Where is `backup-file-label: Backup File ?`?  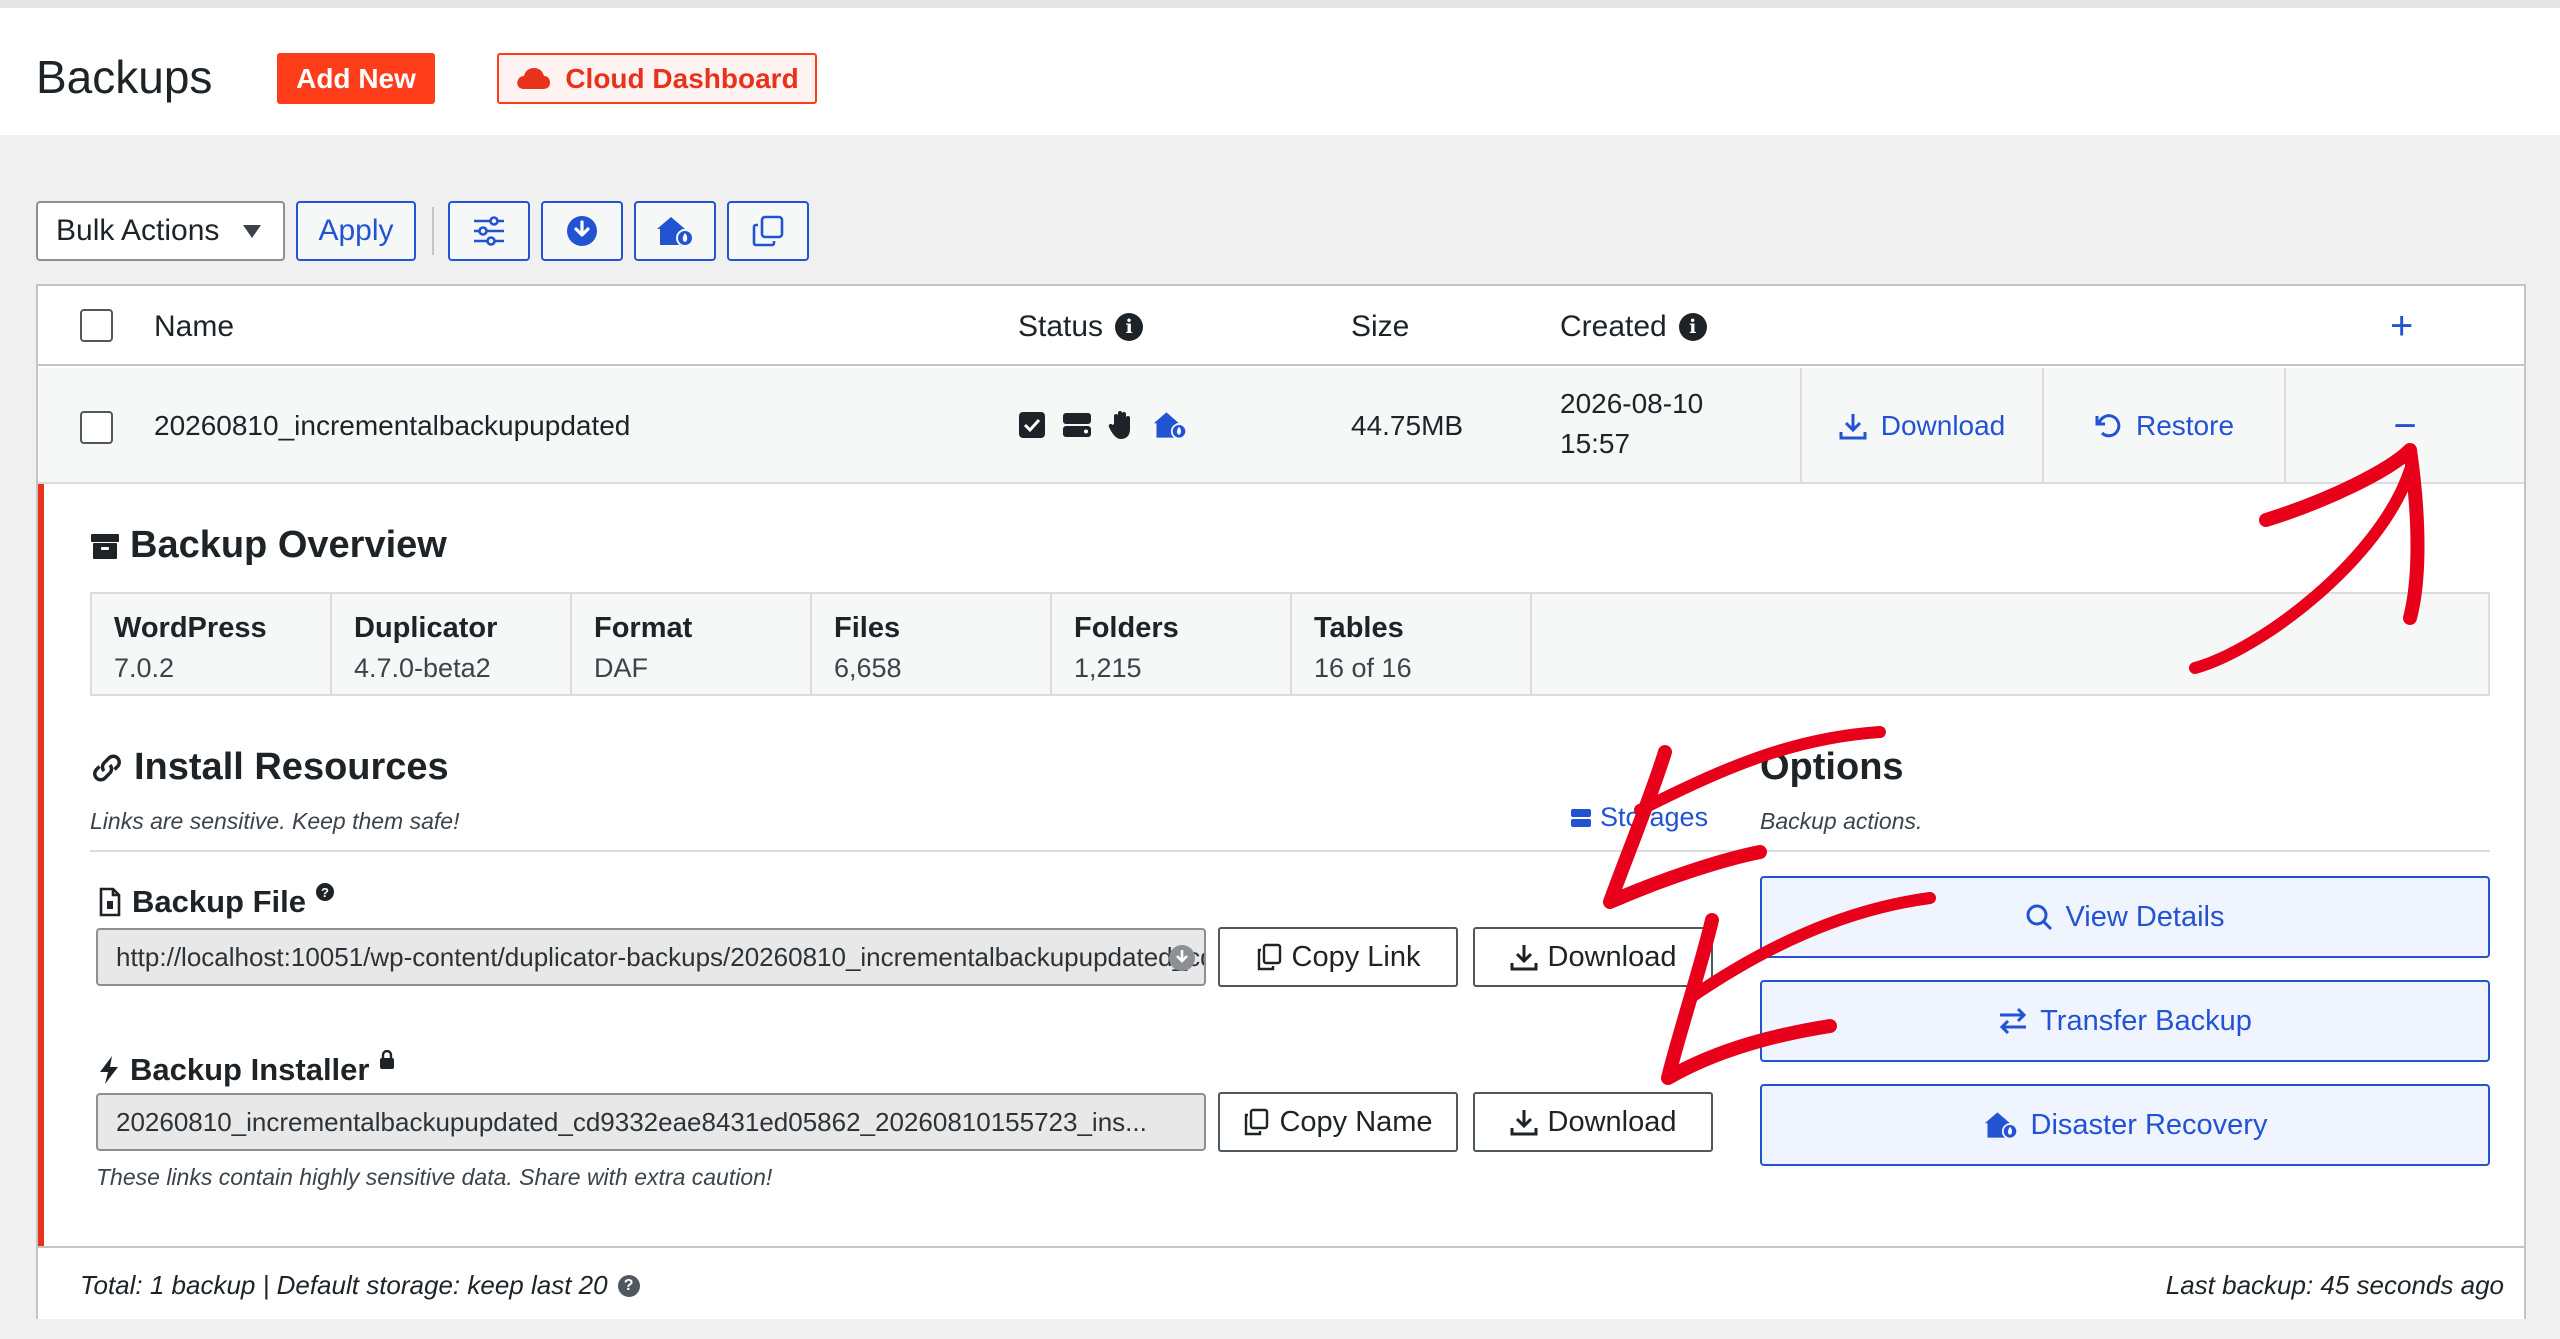 backup-file-label: Backup File ? is located at coordinates (216, 901).